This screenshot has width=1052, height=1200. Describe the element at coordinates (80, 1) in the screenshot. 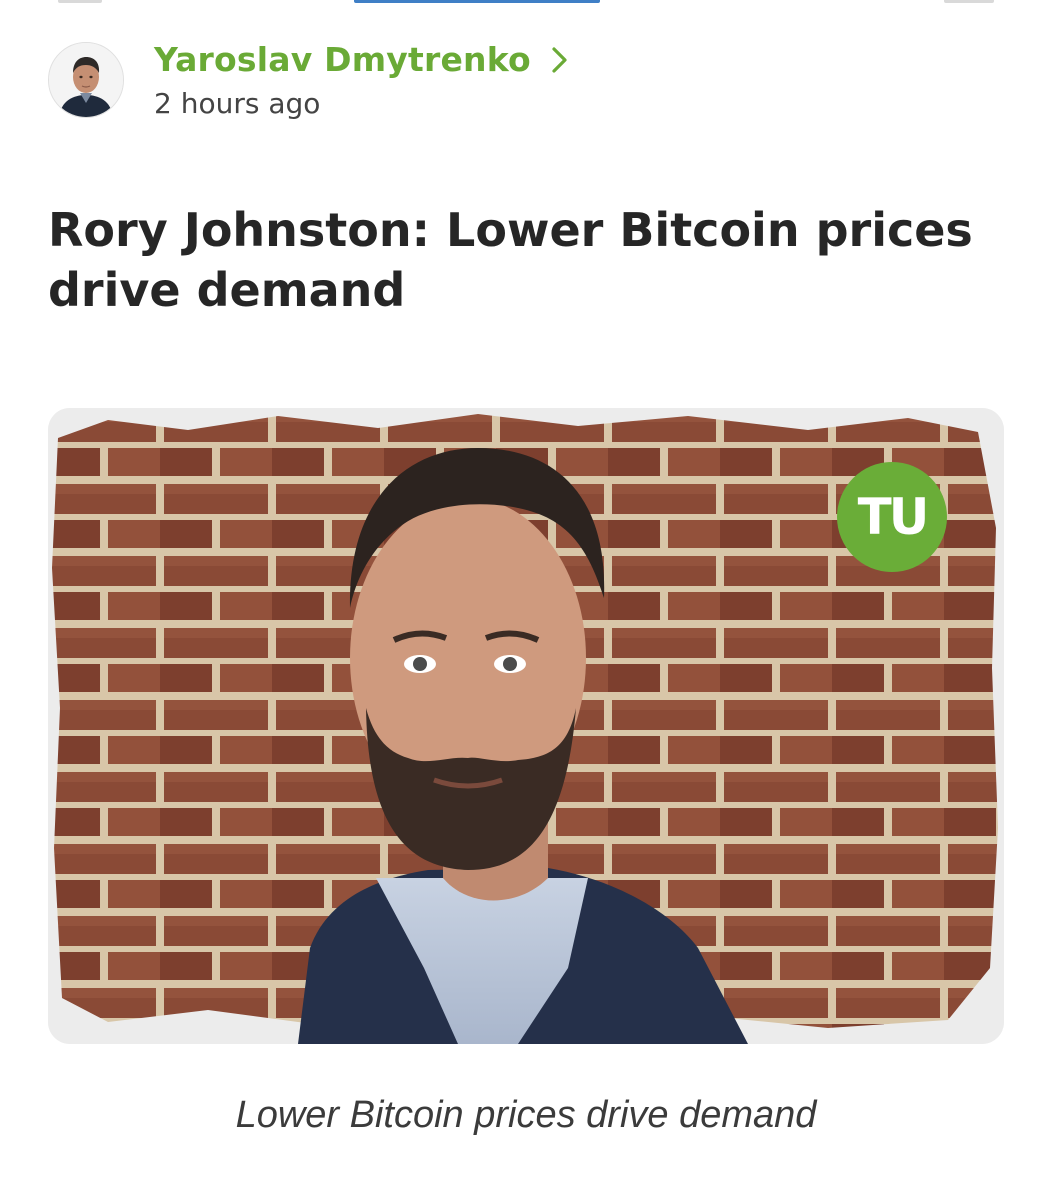

I see `top-tab-stub-left` at that location.